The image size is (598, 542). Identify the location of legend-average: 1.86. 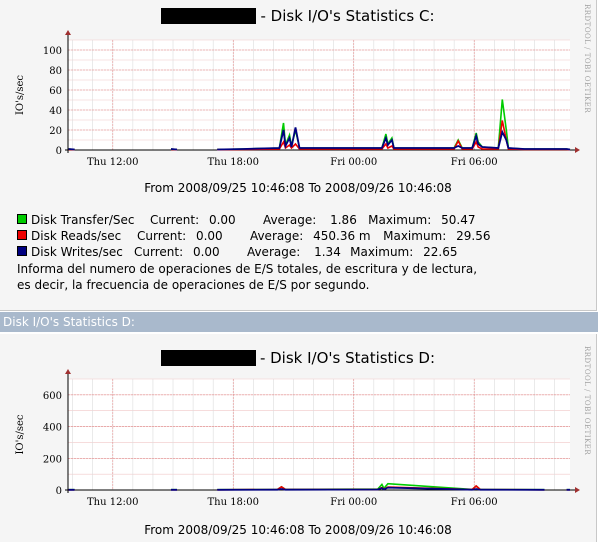
(343, 220).